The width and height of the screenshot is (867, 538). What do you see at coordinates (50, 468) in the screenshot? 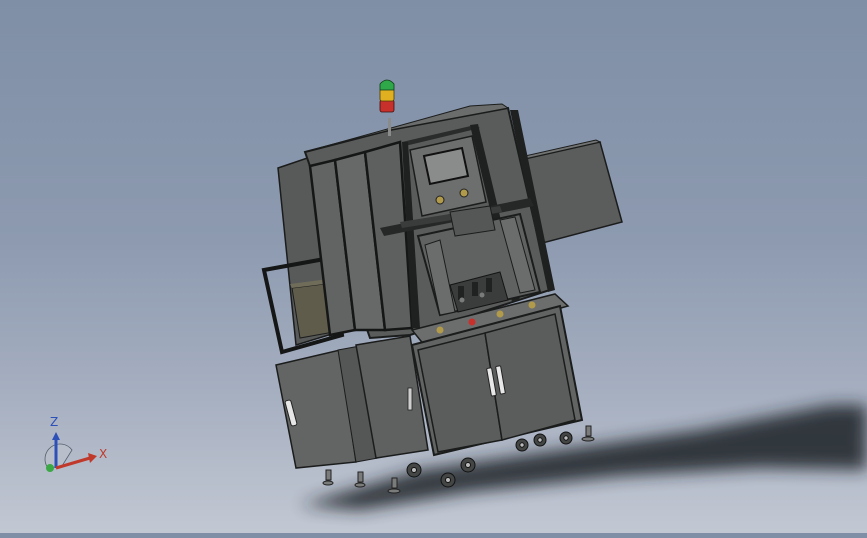
I see `triad-y-axis` at bounding box center [50, 468].